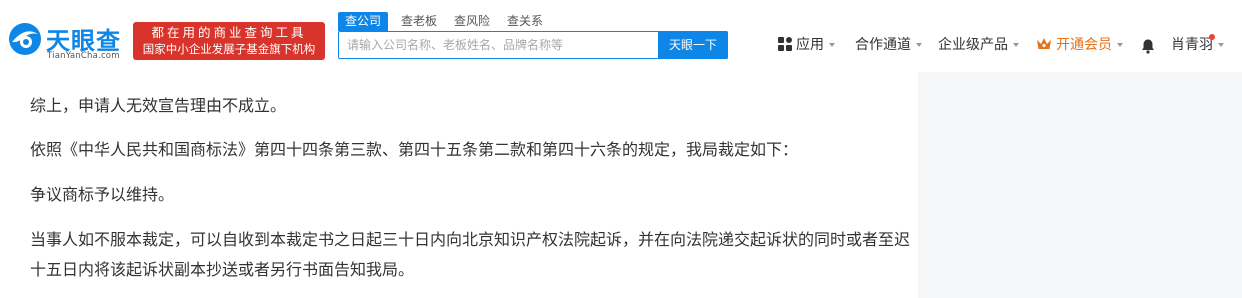  Describe the element at coordinates (472, 21) in the screenshot. I see `tab-risk: 查风险` at that location.